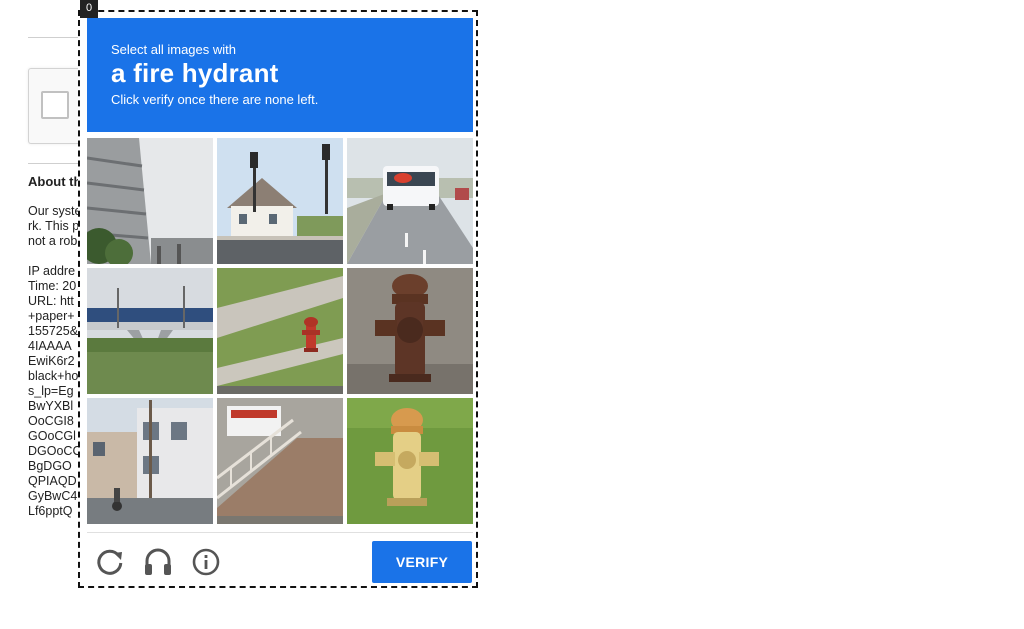  I want to click on details-line: GOoCGl, so click(52, 436).